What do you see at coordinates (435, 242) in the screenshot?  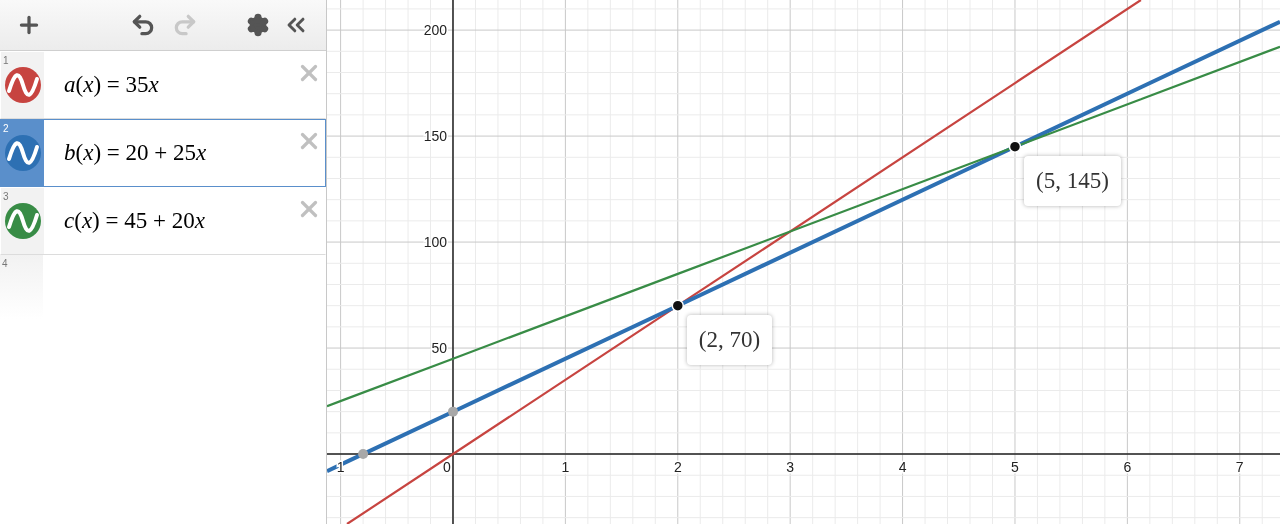 I see `tick-label: 100` at bounding box center [435, 242].